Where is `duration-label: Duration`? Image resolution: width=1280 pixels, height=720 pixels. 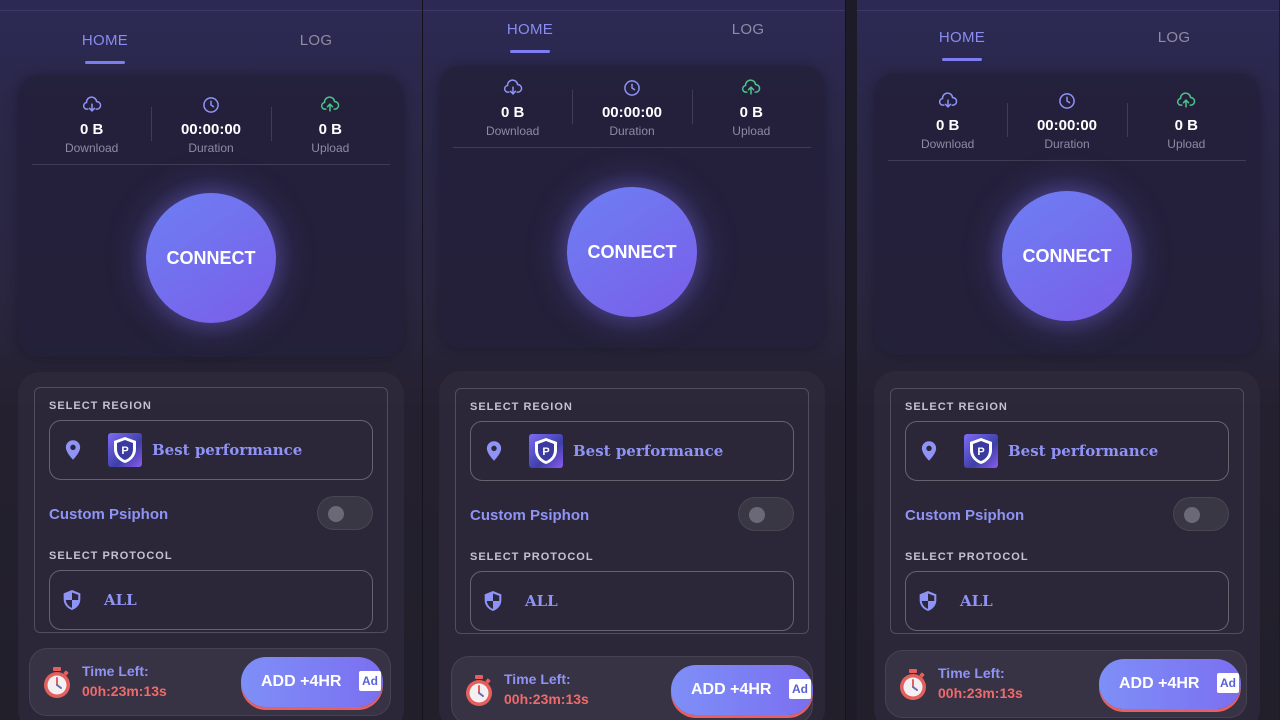 duration-label: Duration is located at coordinates (1067, 144).